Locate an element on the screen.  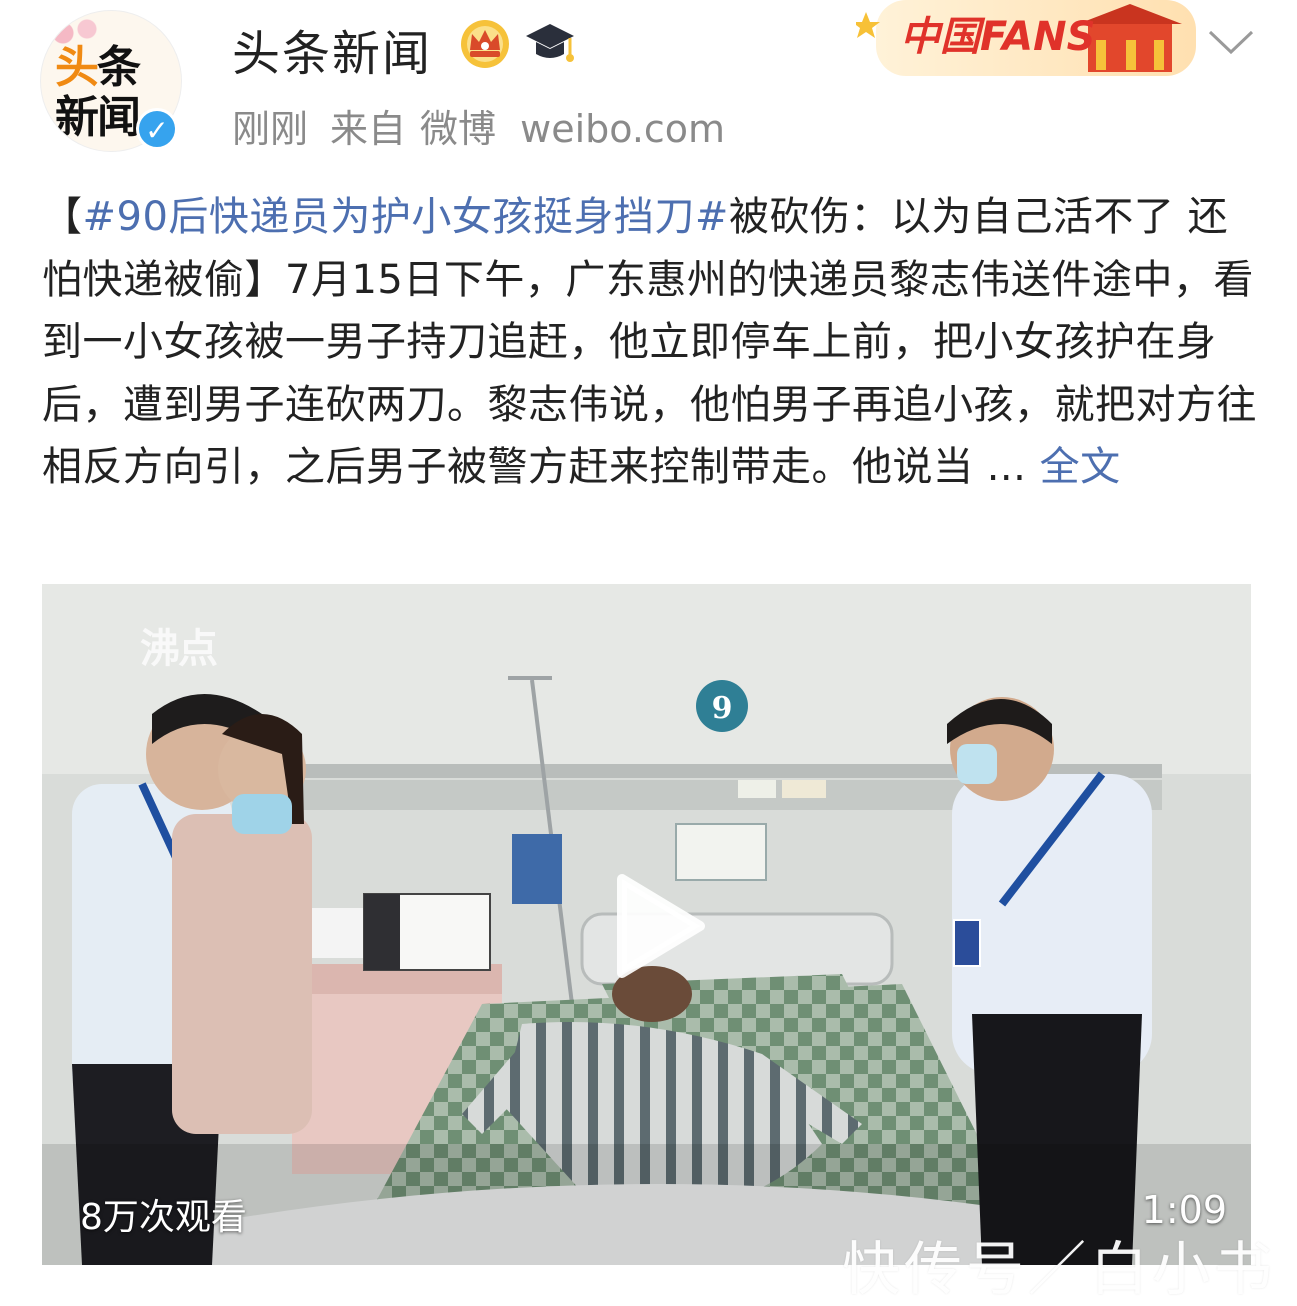
bed-number: 9 is located at coordinates (722, 708).